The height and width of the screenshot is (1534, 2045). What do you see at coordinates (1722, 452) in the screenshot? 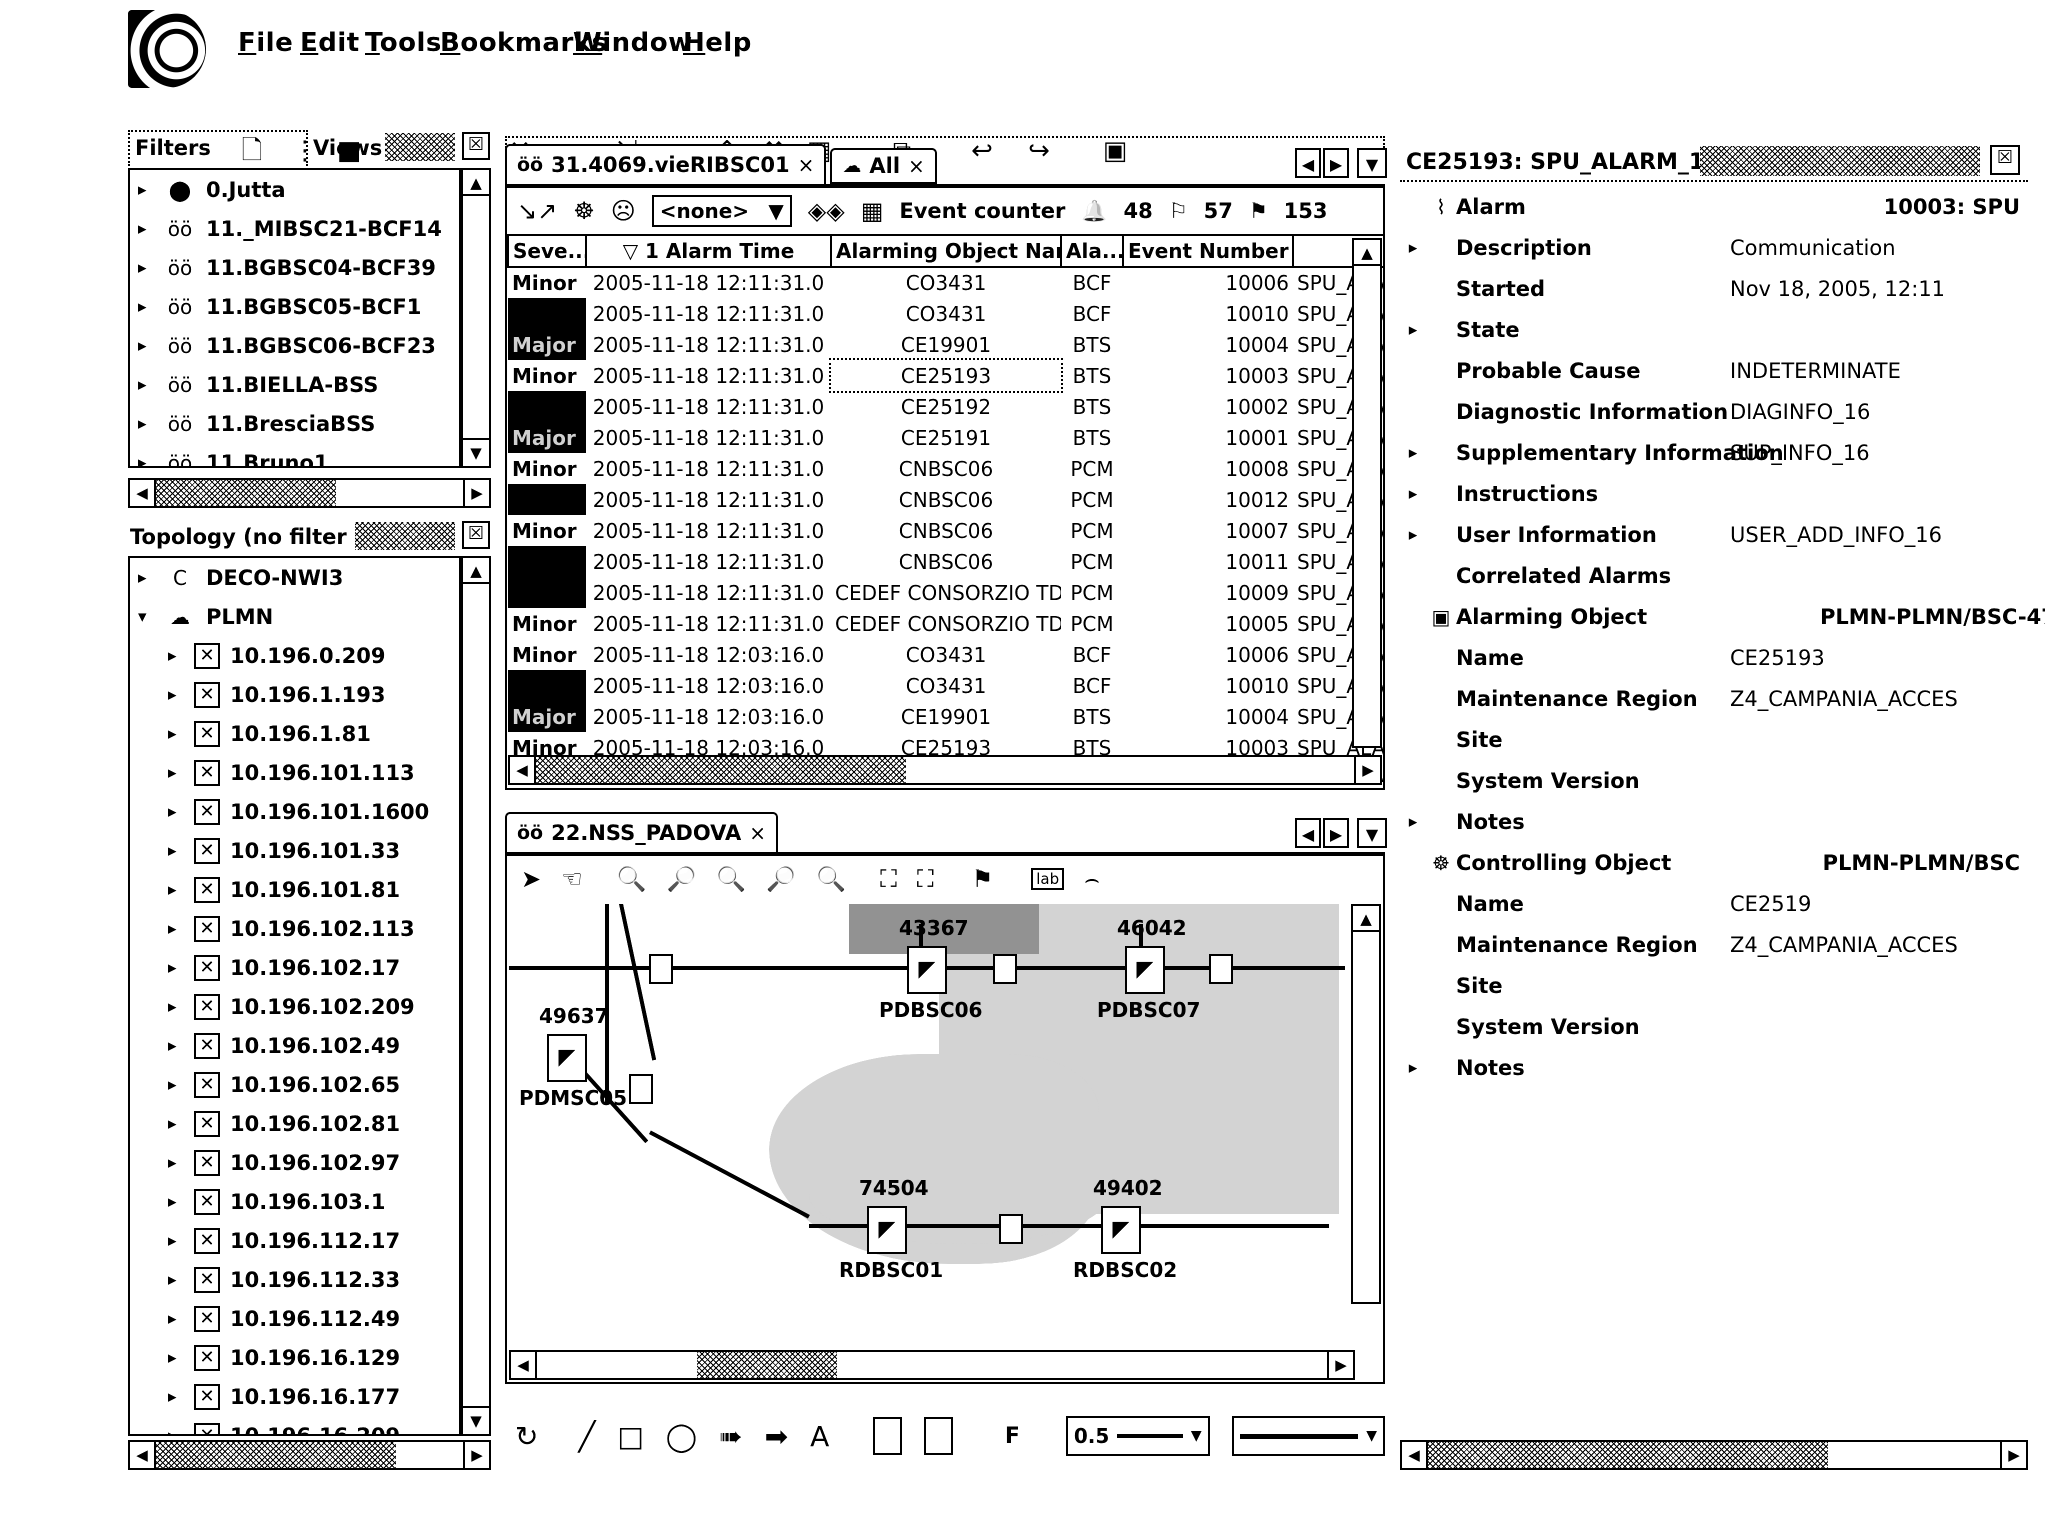
I see `detail-row: ▸ Supplementary Information SUP_INFO_16` at bounding box center [1722, 452].